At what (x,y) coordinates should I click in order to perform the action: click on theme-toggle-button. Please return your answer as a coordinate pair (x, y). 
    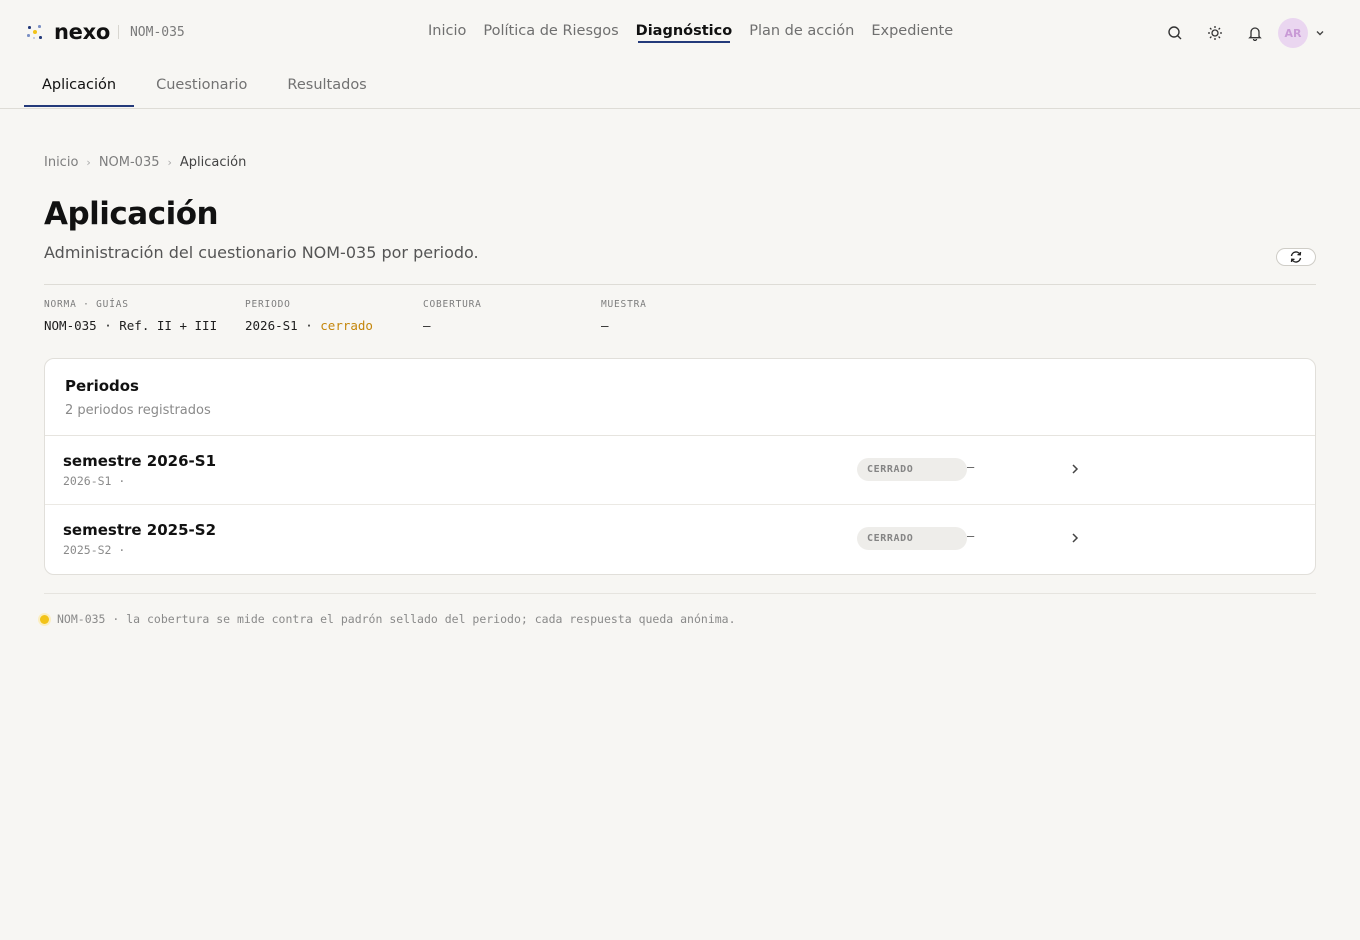
    Looking at the image, I should click on (1215, 33).